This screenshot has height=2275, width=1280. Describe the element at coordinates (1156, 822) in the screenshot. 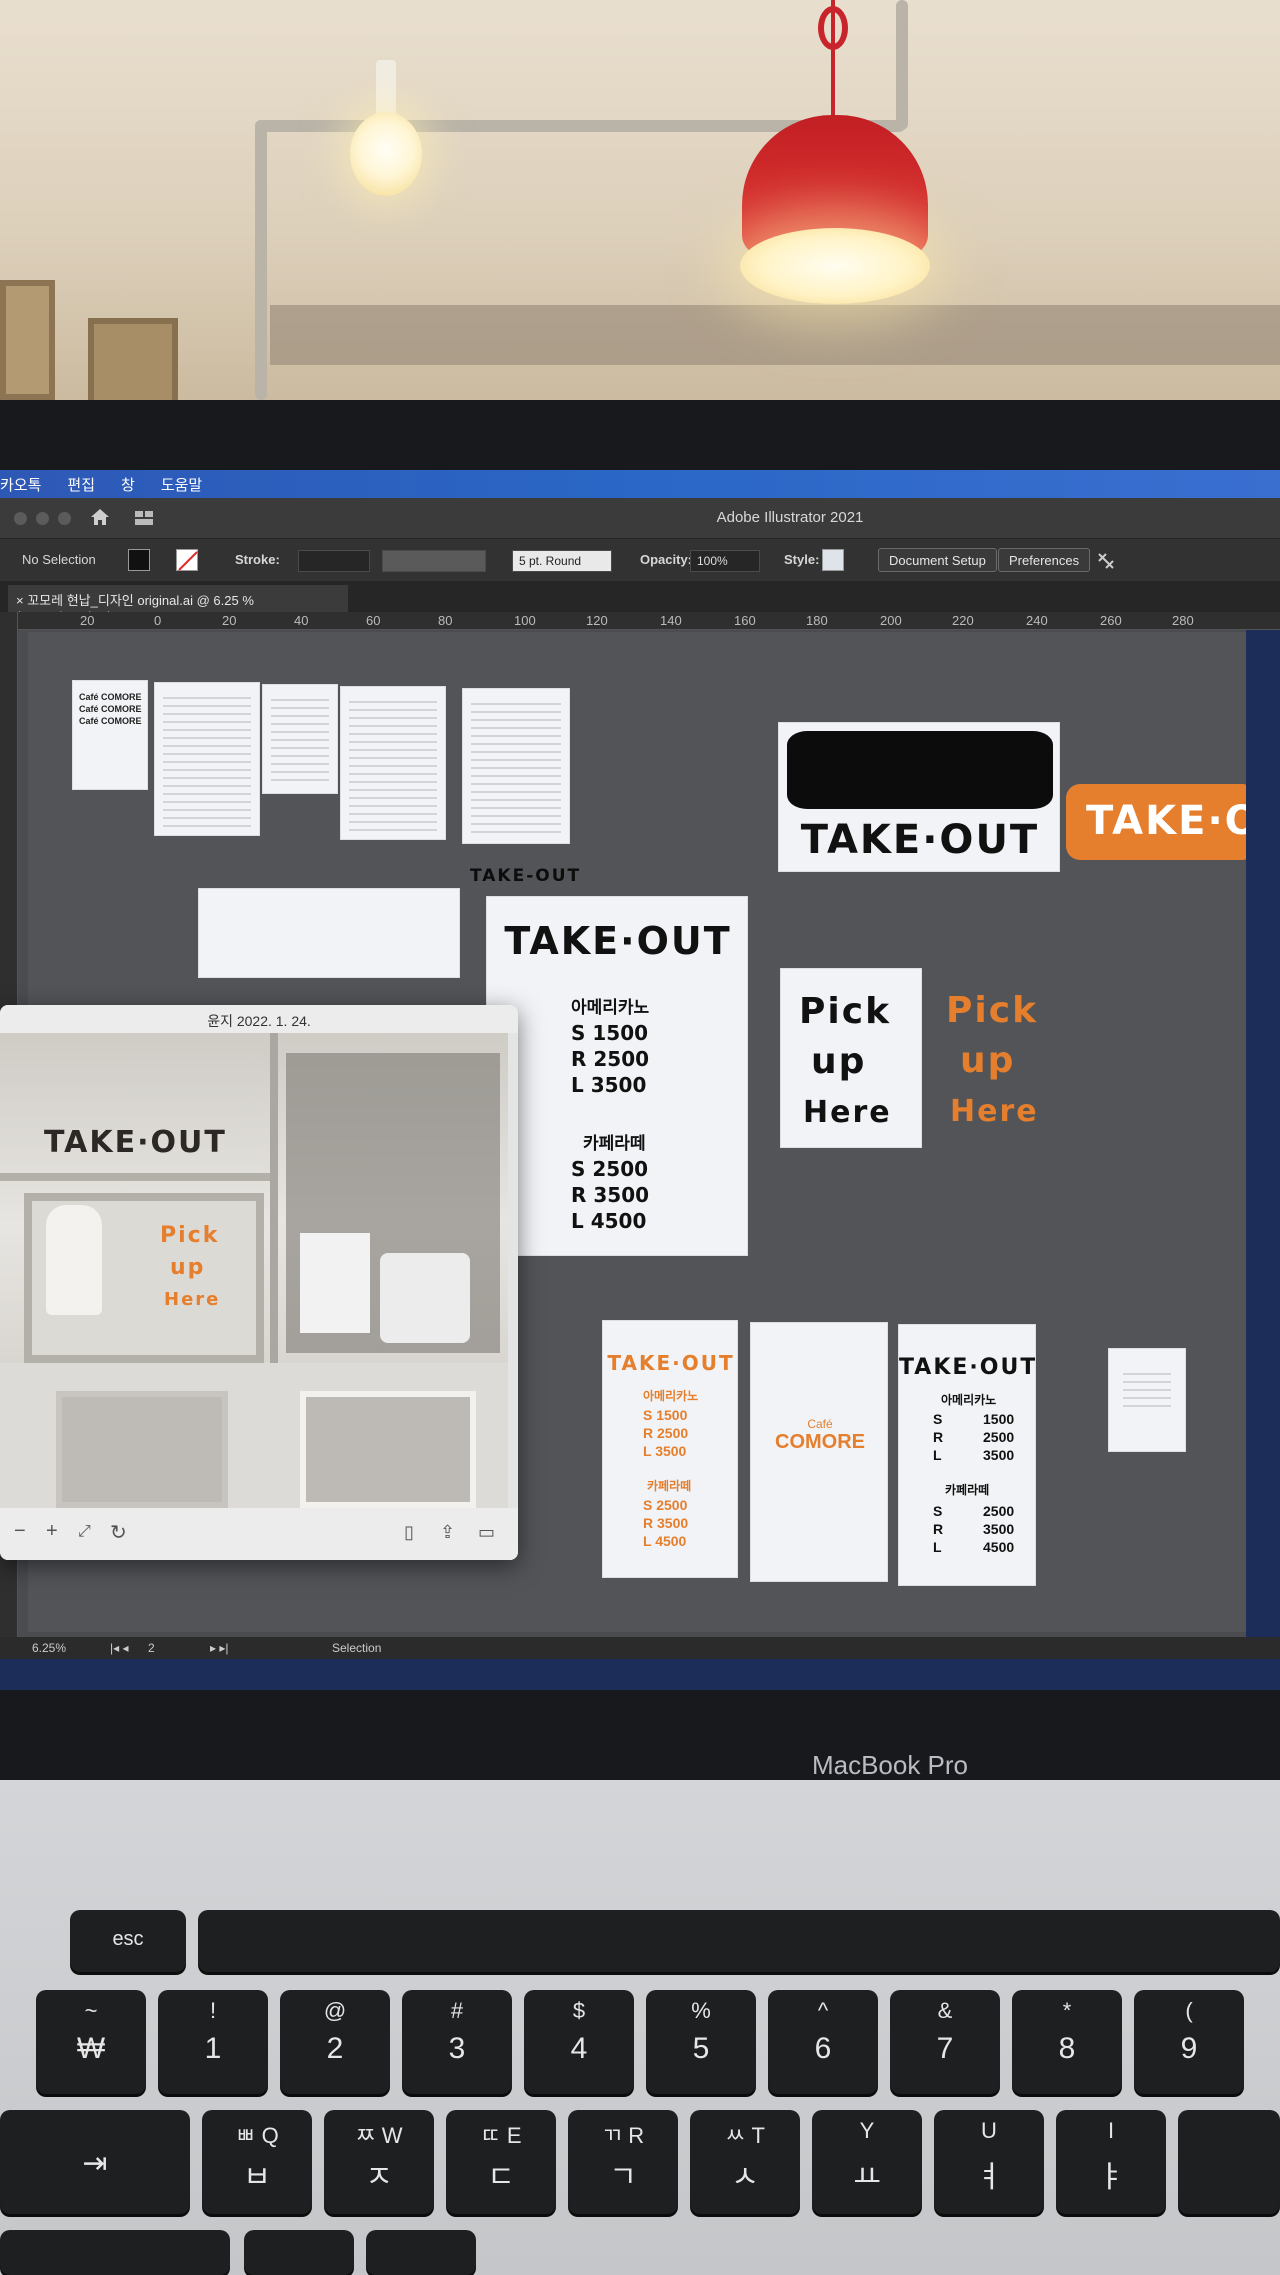

I see `artboard-takeout-orange-banner: TAKE·O` at that location.